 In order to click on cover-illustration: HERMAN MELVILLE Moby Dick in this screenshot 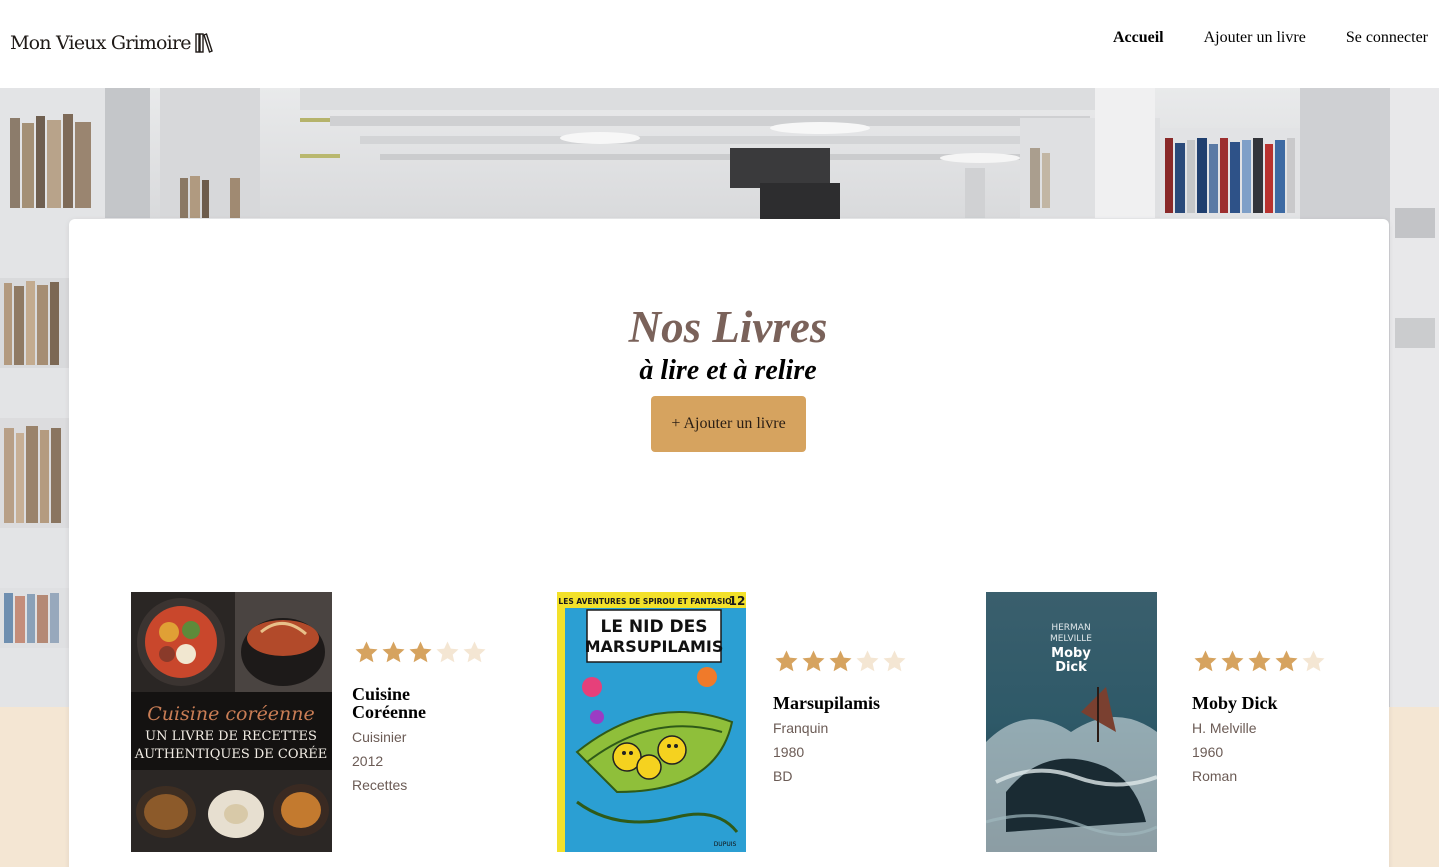, I will do `click(1071, 722)`.